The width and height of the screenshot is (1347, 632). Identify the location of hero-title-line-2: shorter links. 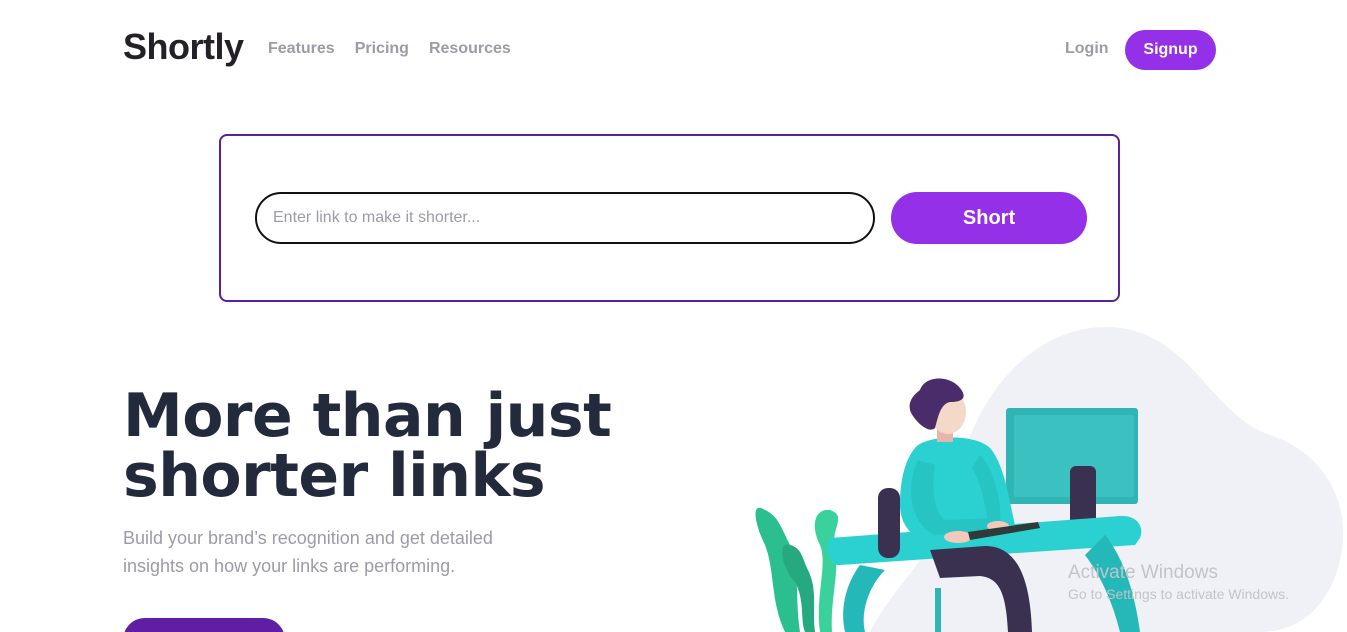
(334, 476).